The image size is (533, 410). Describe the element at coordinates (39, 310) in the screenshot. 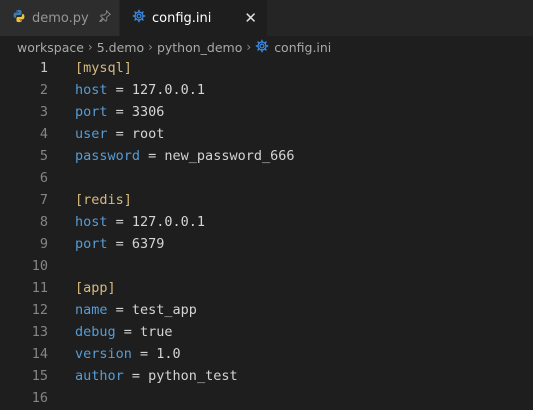

I see `line-number: 12` at that location.